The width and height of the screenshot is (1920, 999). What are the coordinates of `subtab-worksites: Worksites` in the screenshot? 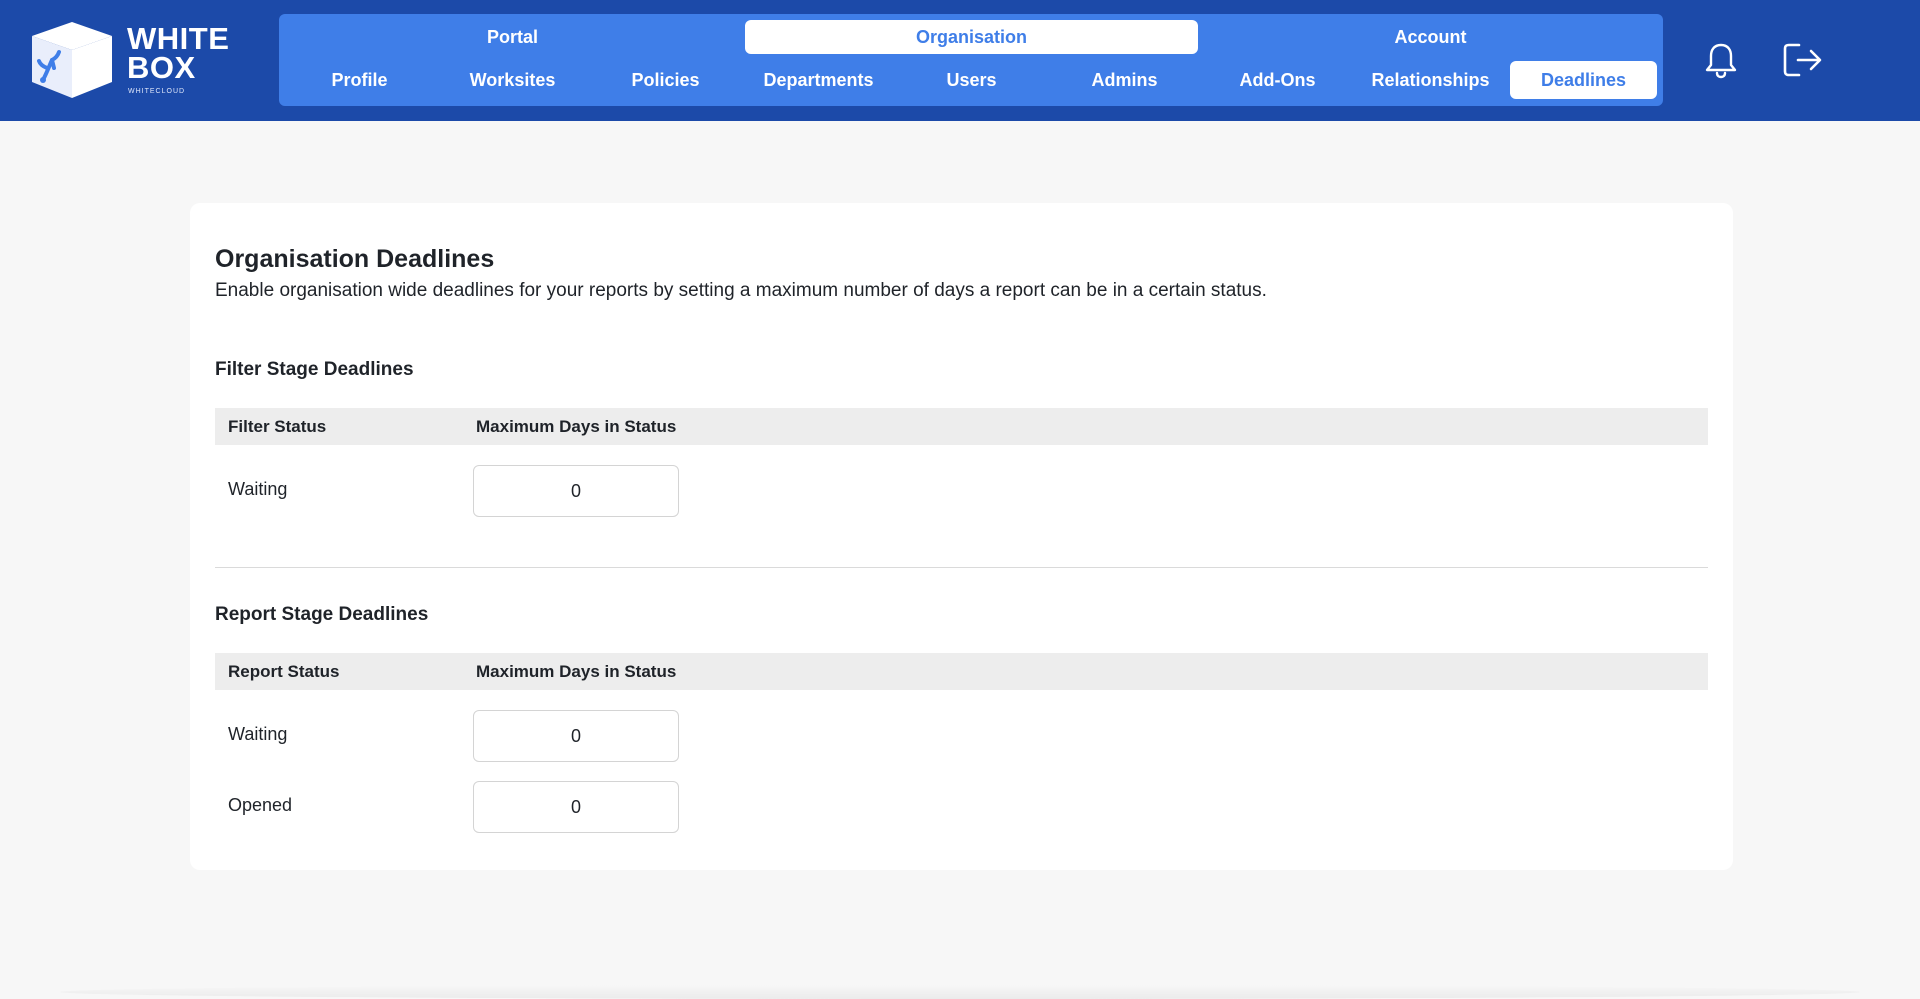 It's located at (512, 80).